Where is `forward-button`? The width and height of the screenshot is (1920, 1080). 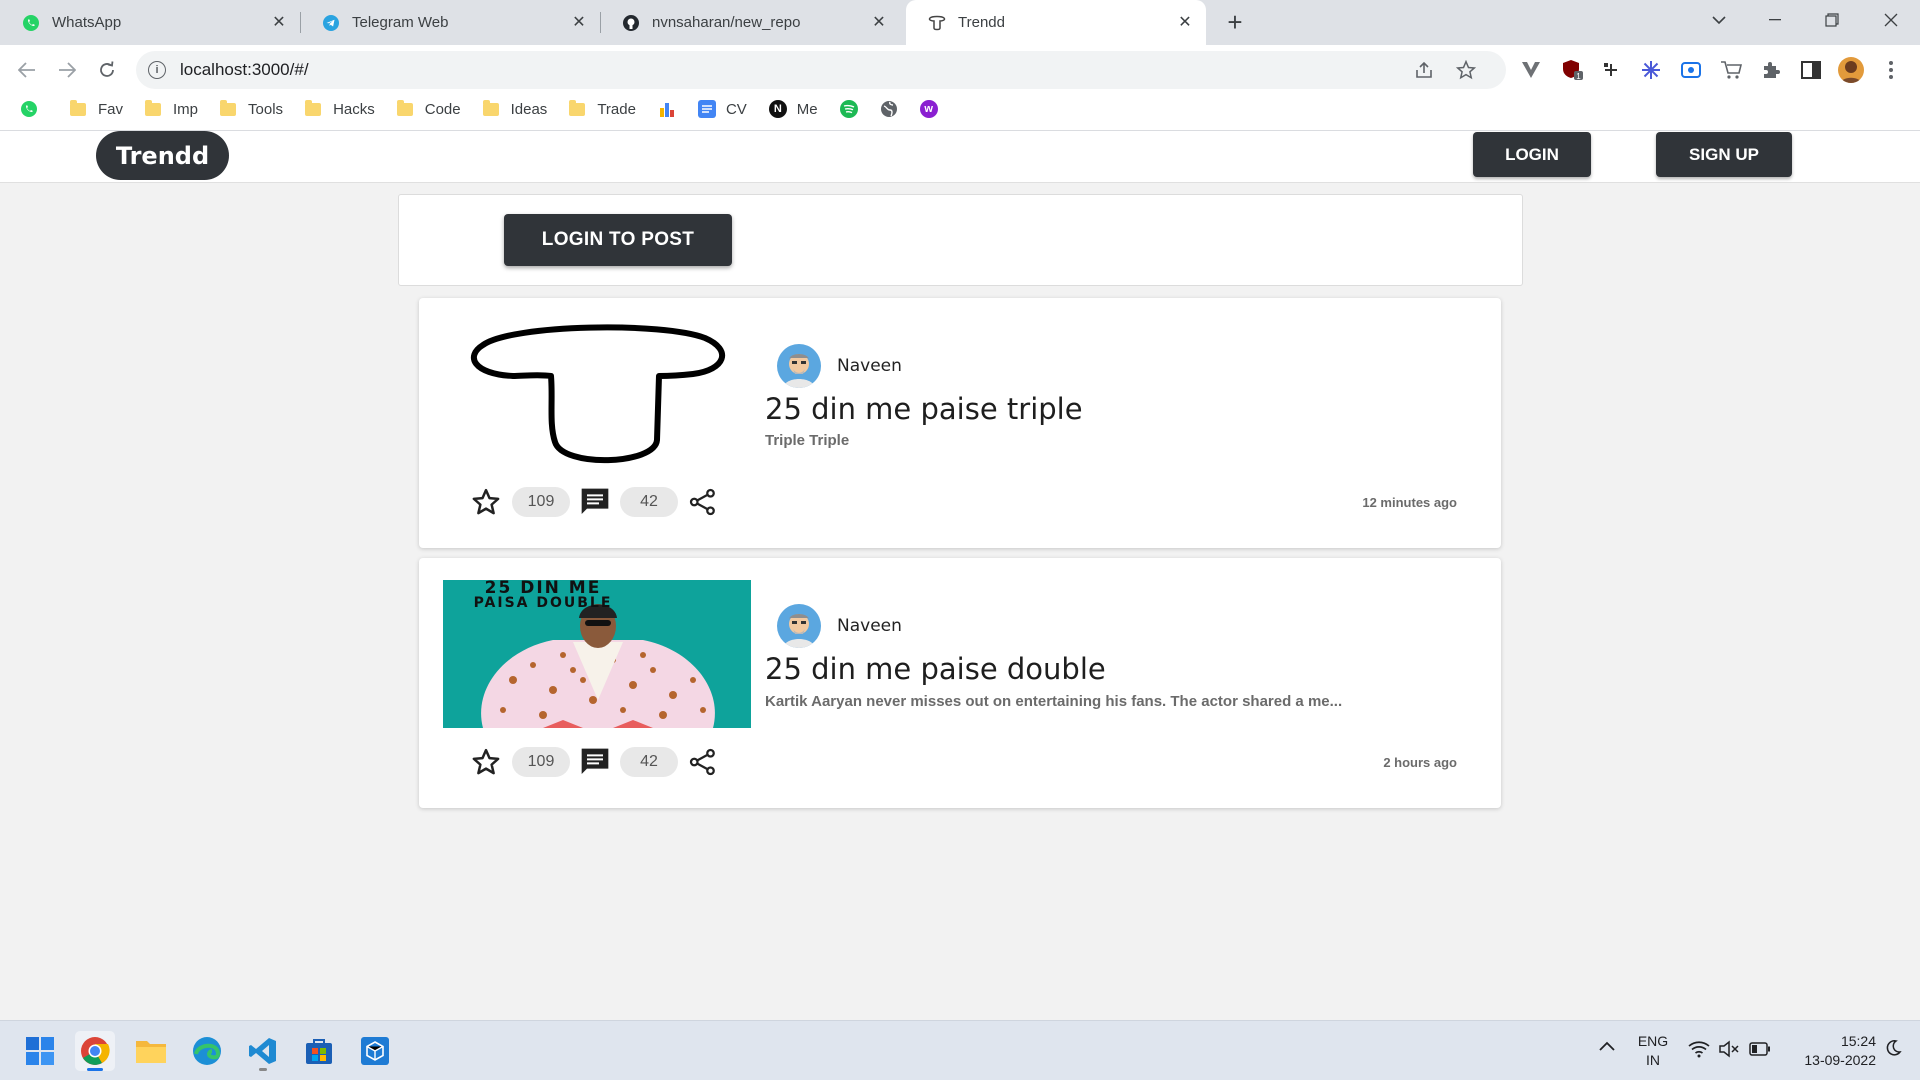 forward-button is located at coordinates (67, 70).